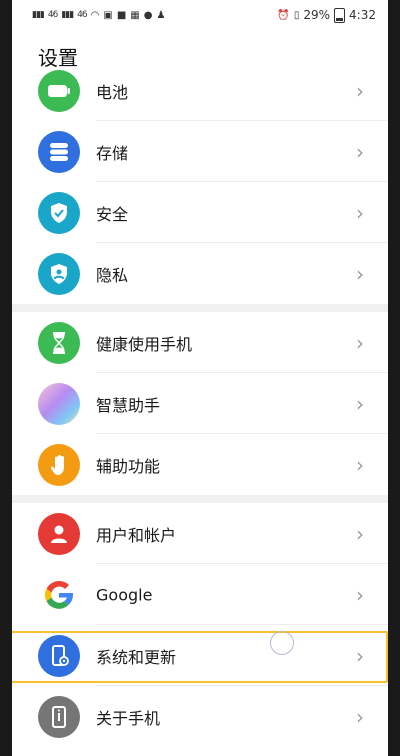 The height and width of the screenshot is (756, 400). What do you see at coordinates (128, 405) in the screenshot?
I see `settings-item-label: 智慧助手` at bounding box center [128, 405].